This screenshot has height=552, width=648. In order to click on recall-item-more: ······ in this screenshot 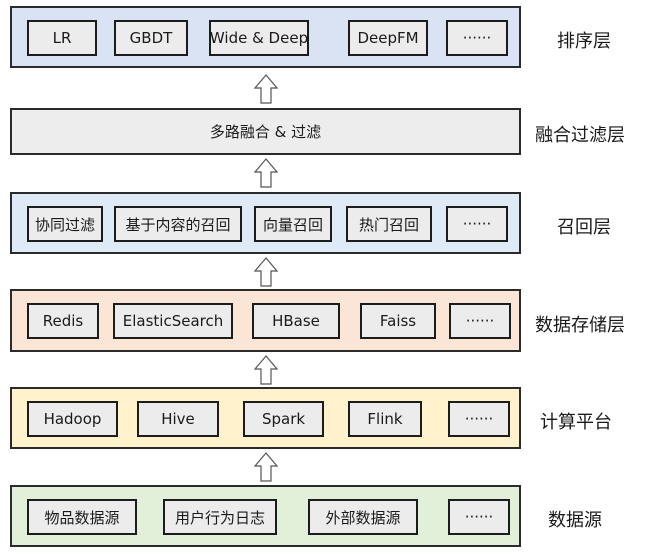, I will do `click(477, 224)`.